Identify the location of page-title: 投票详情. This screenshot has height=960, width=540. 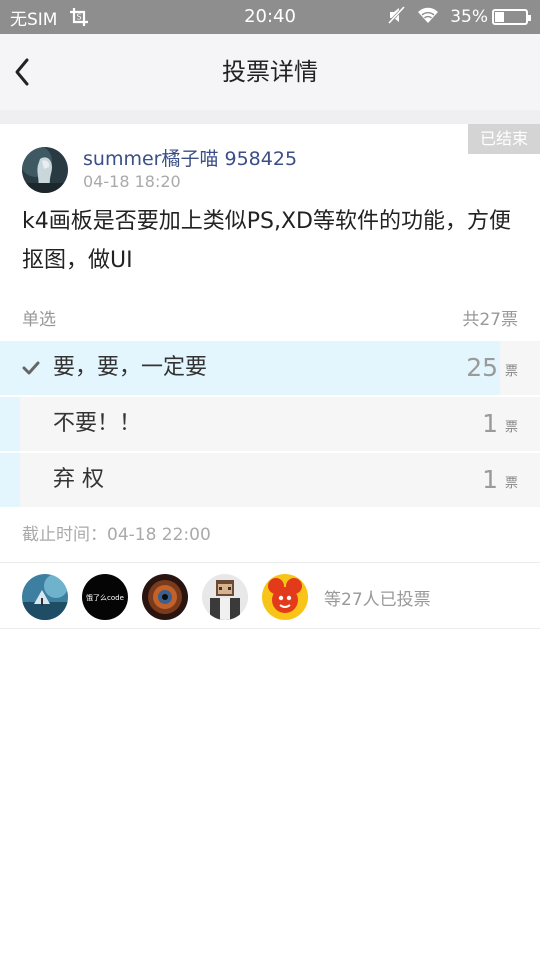
(270, 72).